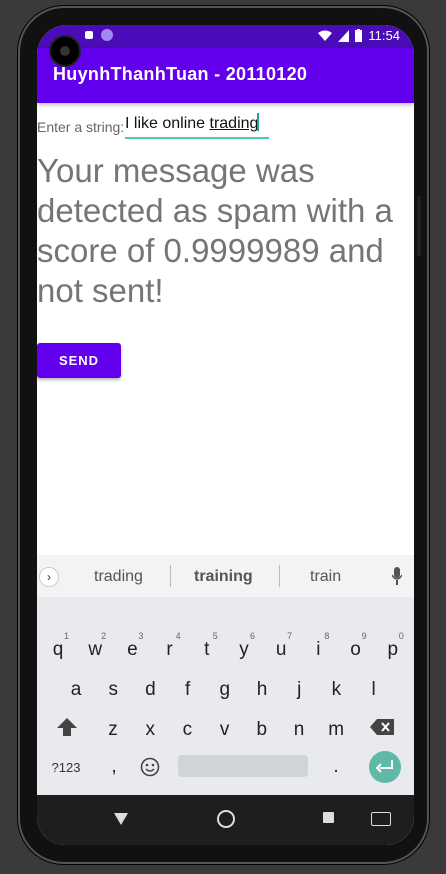  I want to click on enter-key, so click(385, 767).